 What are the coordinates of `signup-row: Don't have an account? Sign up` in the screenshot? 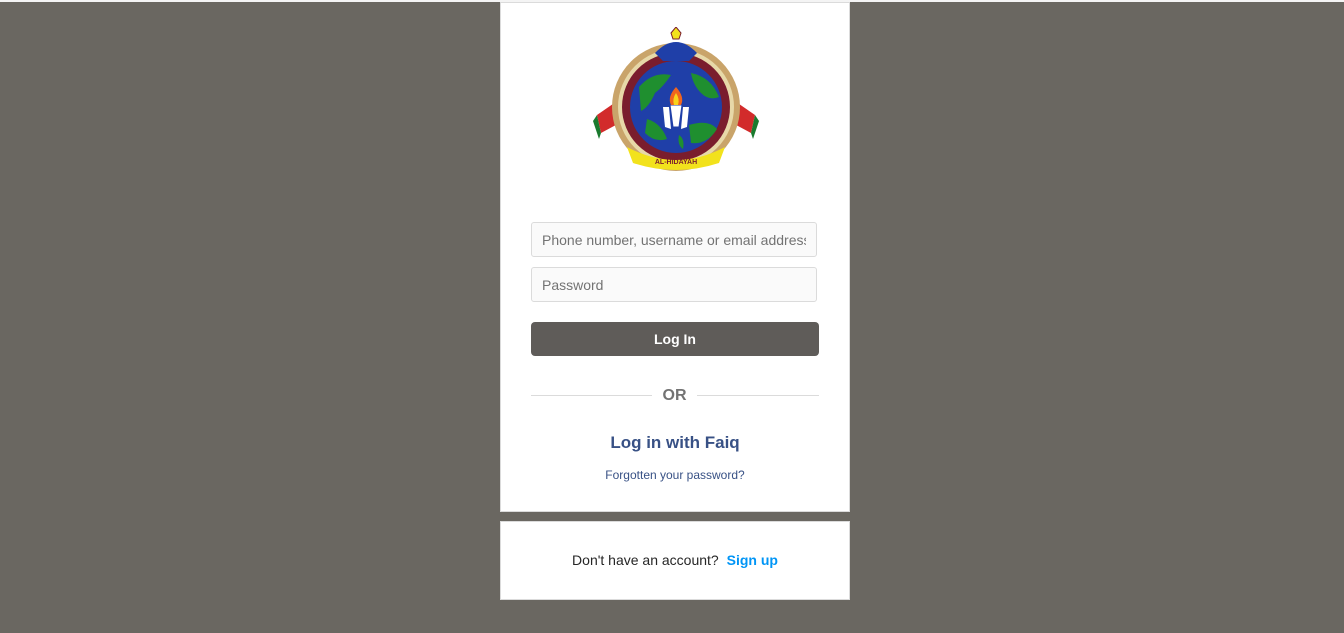 It's located at (675, 560).